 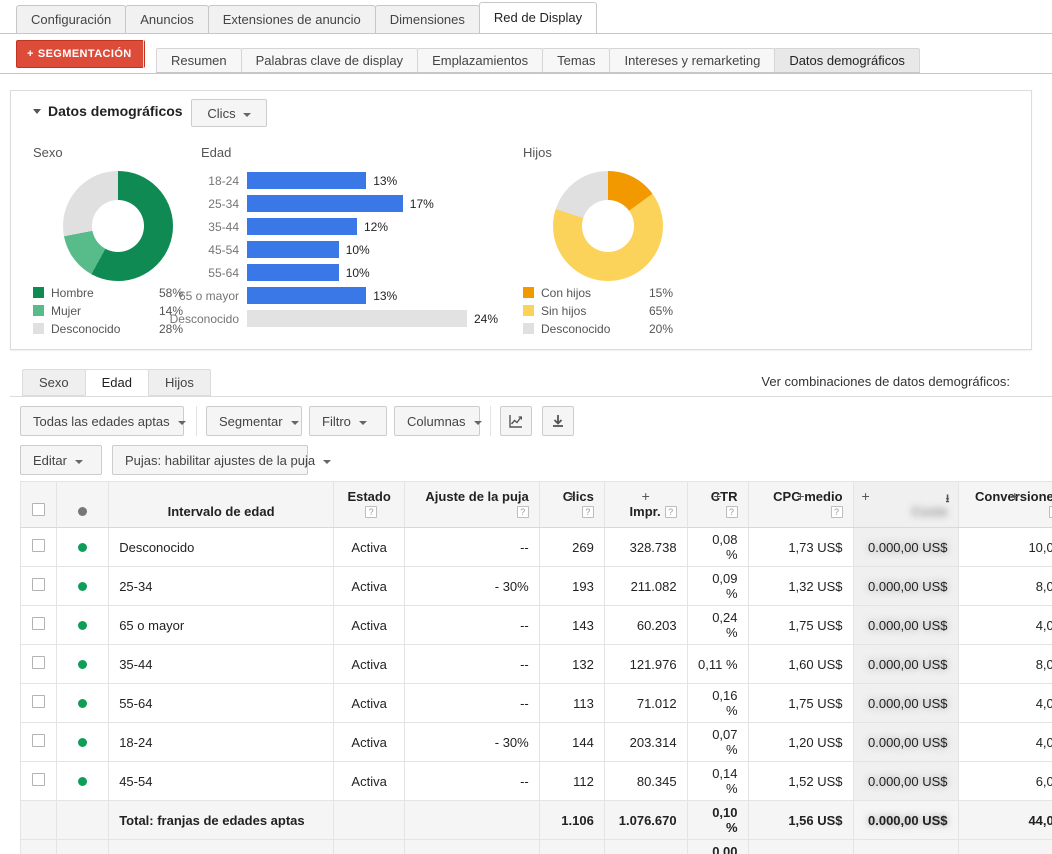 I want to click on conversions-header: + Conversiones?, so click(x=1004, y=504).